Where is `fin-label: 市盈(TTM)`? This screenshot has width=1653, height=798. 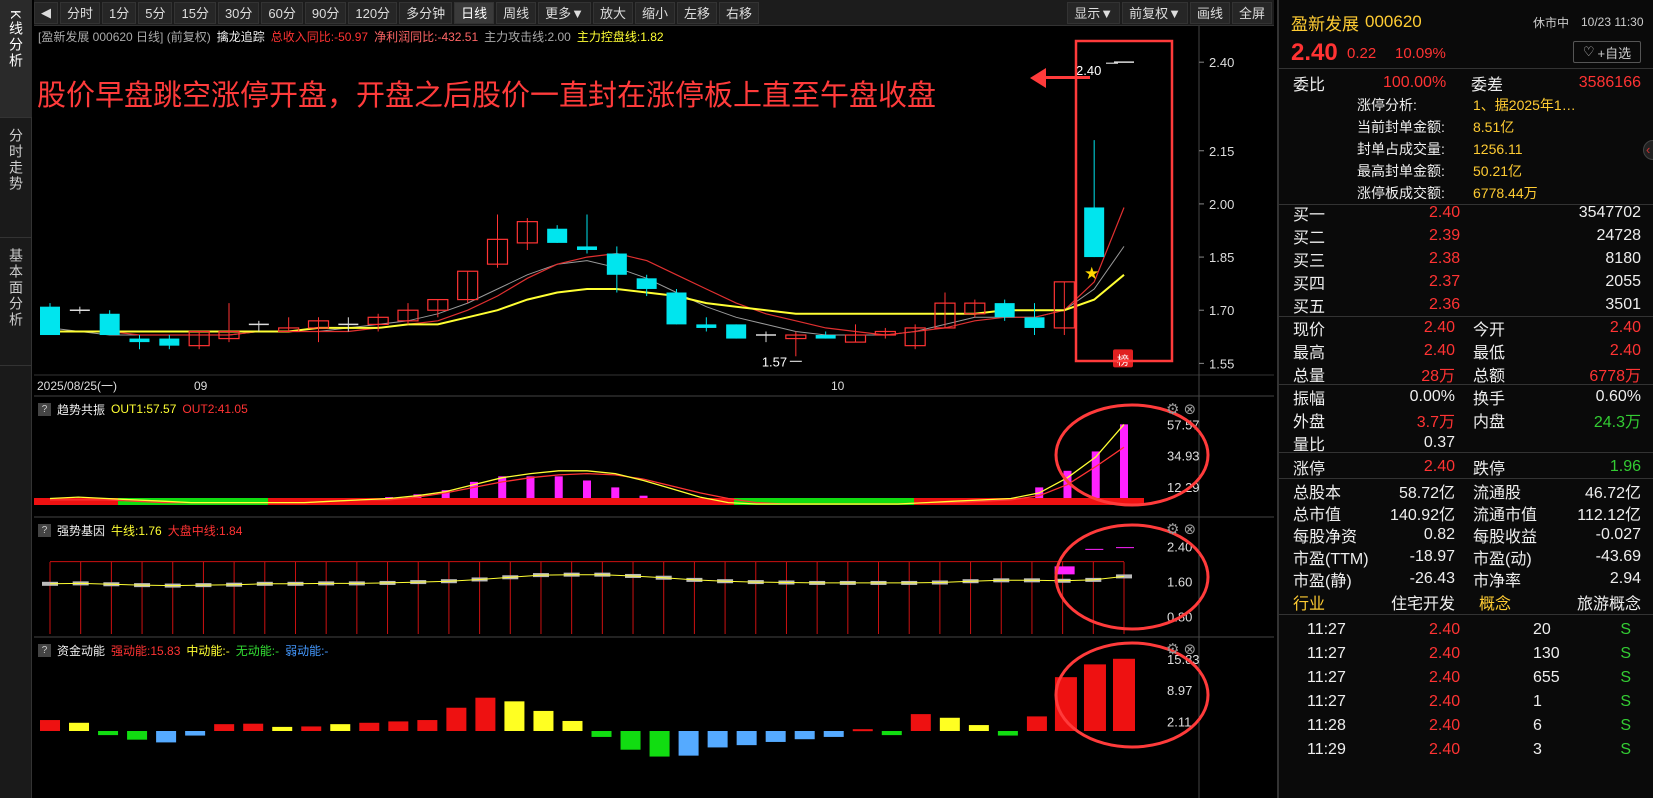
fin-label: 市盈(TTM) is located at coordinates (1331, 559).